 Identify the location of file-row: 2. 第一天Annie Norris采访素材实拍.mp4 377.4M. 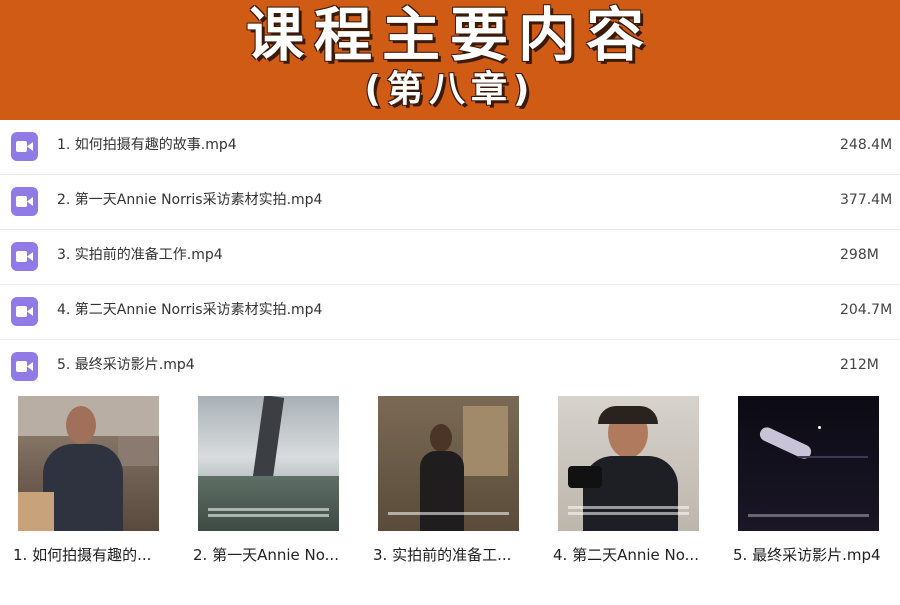
(450, 202).